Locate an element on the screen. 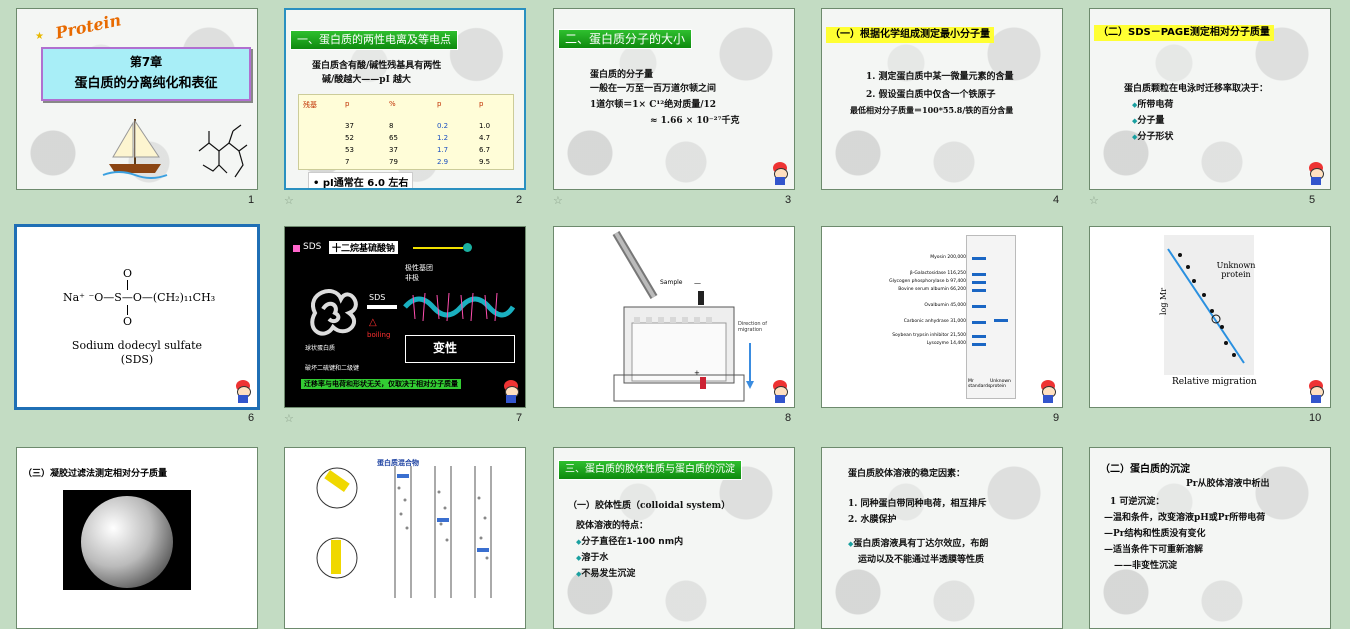 This screenshot has height=629, width=1350. sailboat-icon is located at coordinates (135, 149).